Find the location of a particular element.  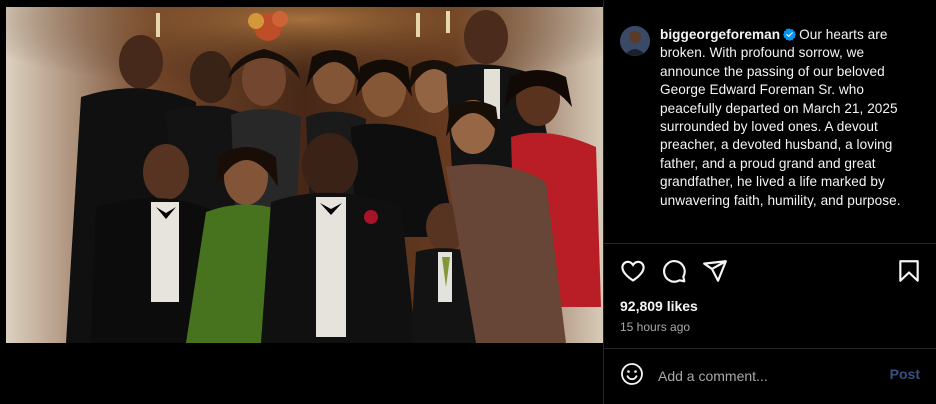

avatar-image is located at coordinates (635, 41).